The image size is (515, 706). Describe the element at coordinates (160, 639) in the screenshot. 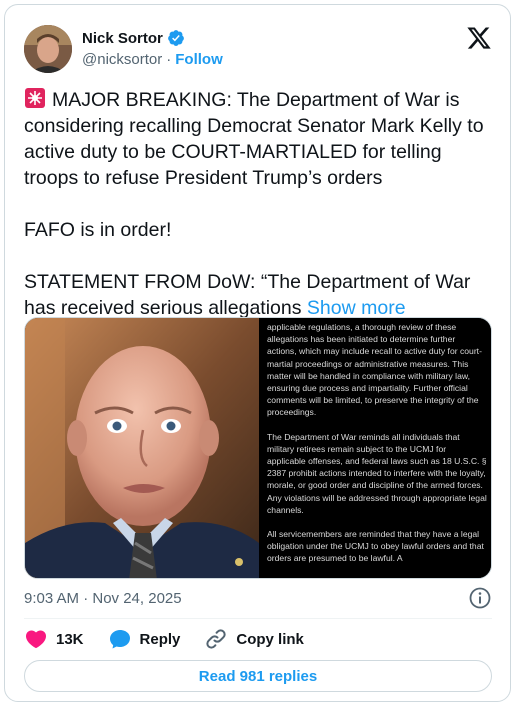

I see `reply-label: Reply` at that location.